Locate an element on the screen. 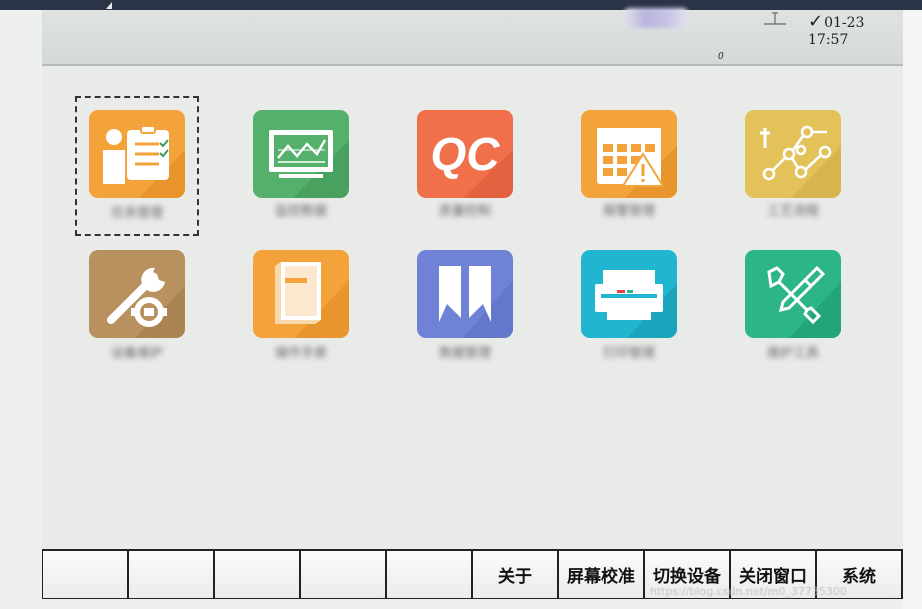 This screenshot has width=922, height=609. app-label: 设备维护 is located at coordinates (136, 353).